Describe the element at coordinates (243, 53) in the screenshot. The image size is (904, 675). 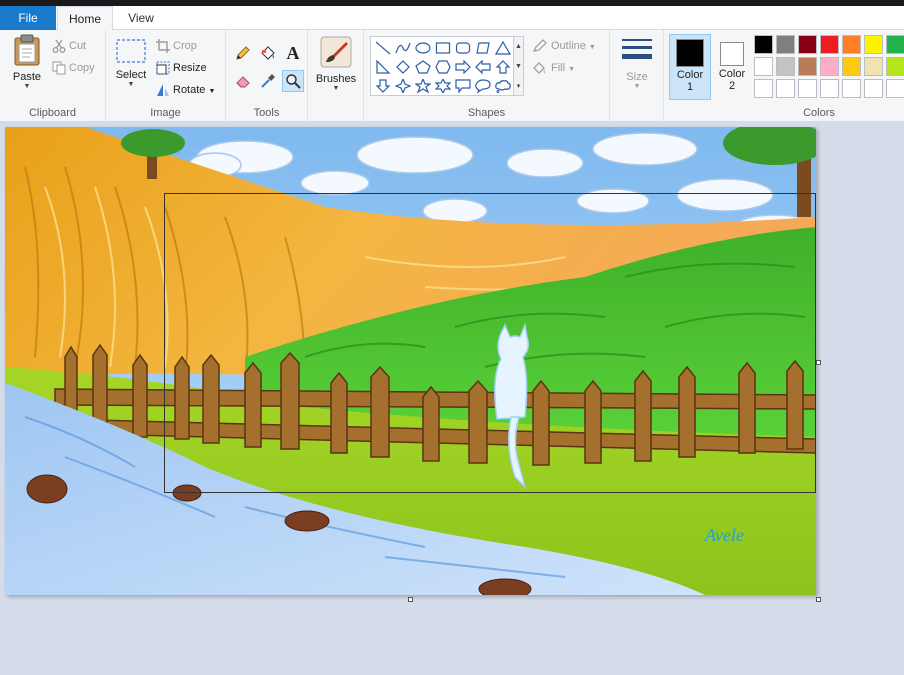
I see `pencil-tool` at that location.